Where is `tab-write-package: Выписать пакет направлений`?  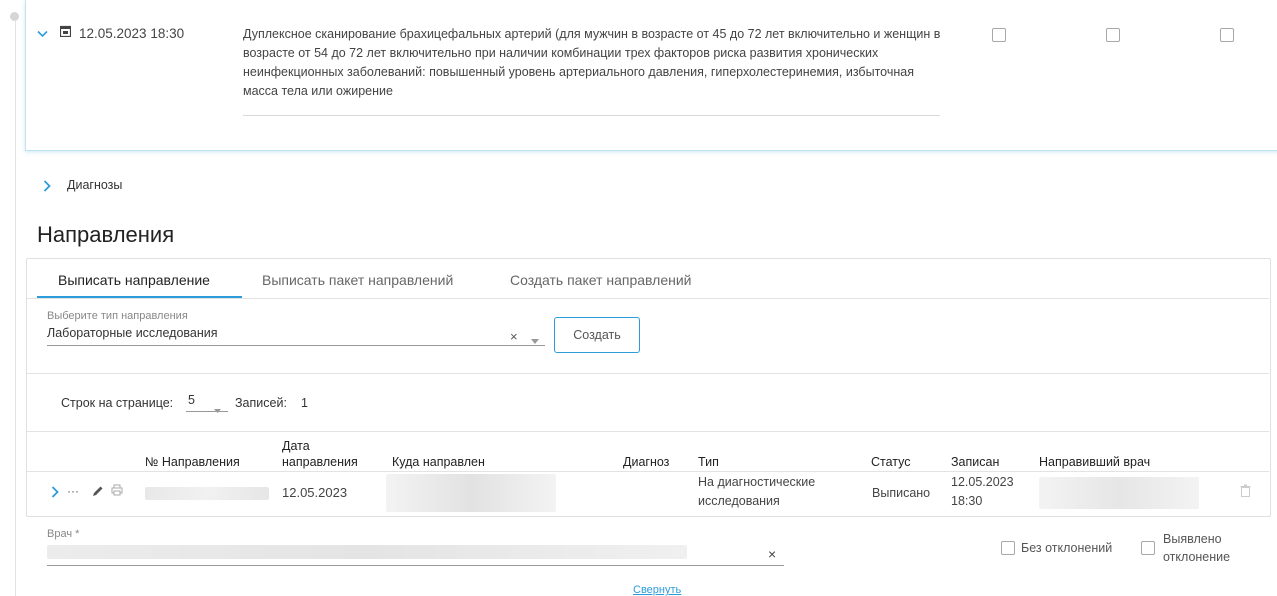
tab-write-package: Выписать пакет направлений is located at coordinates (357, 280).